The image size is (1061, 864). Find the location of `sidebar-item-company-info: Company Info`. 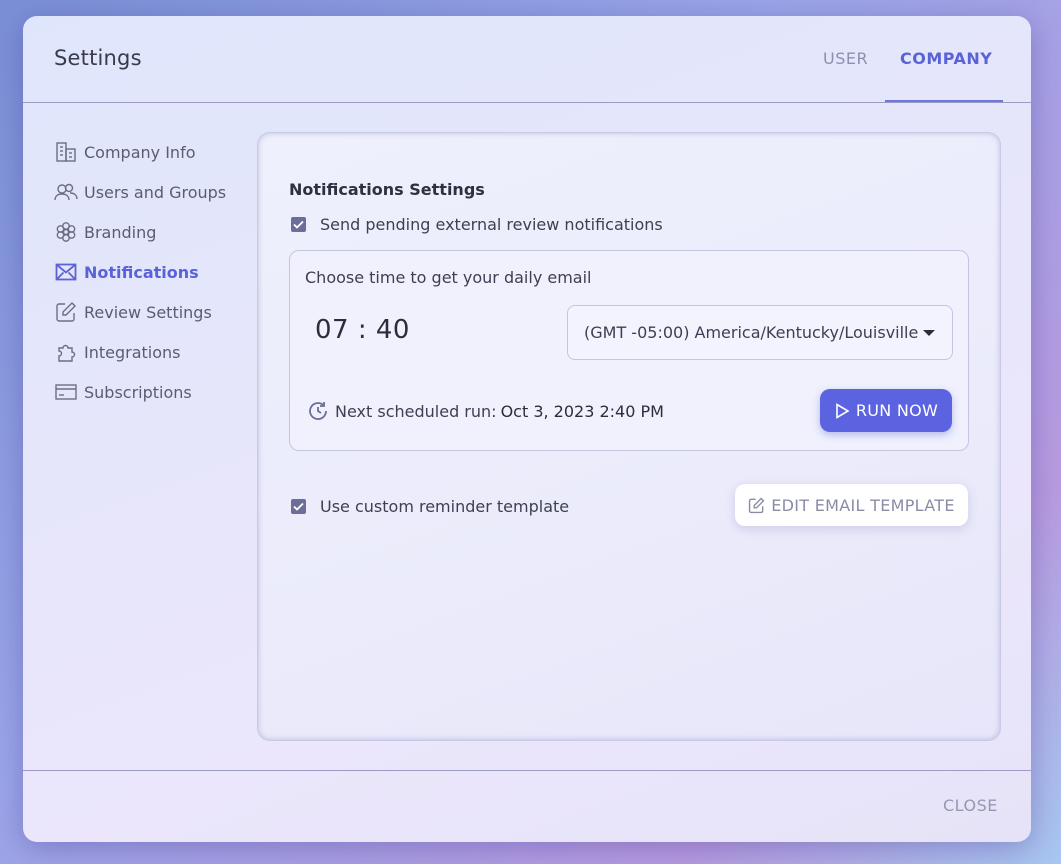

sidebar-item-company-info: Company Info is located at coordinates (154, 152).